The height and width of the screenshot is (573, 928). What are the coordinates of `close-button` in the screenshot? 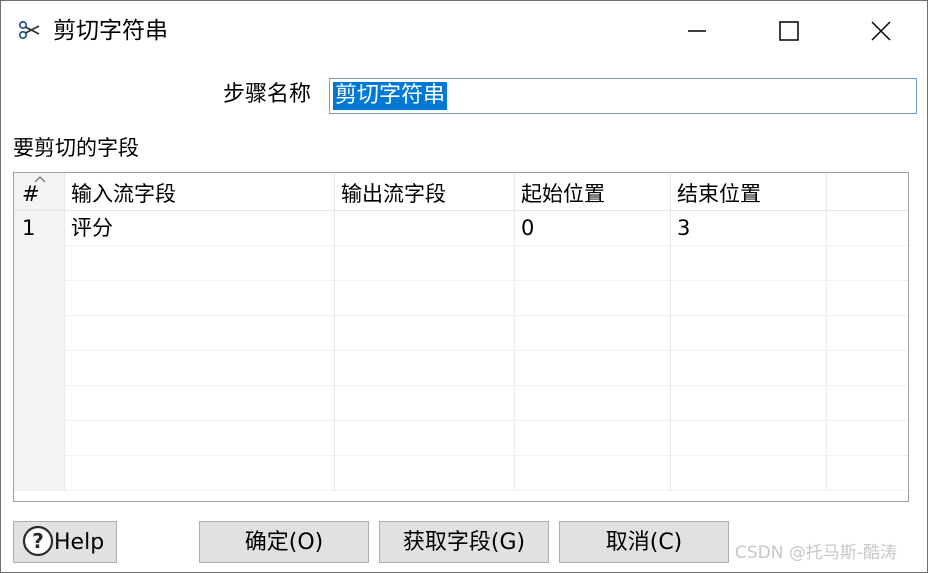 It's located at (881, 31).